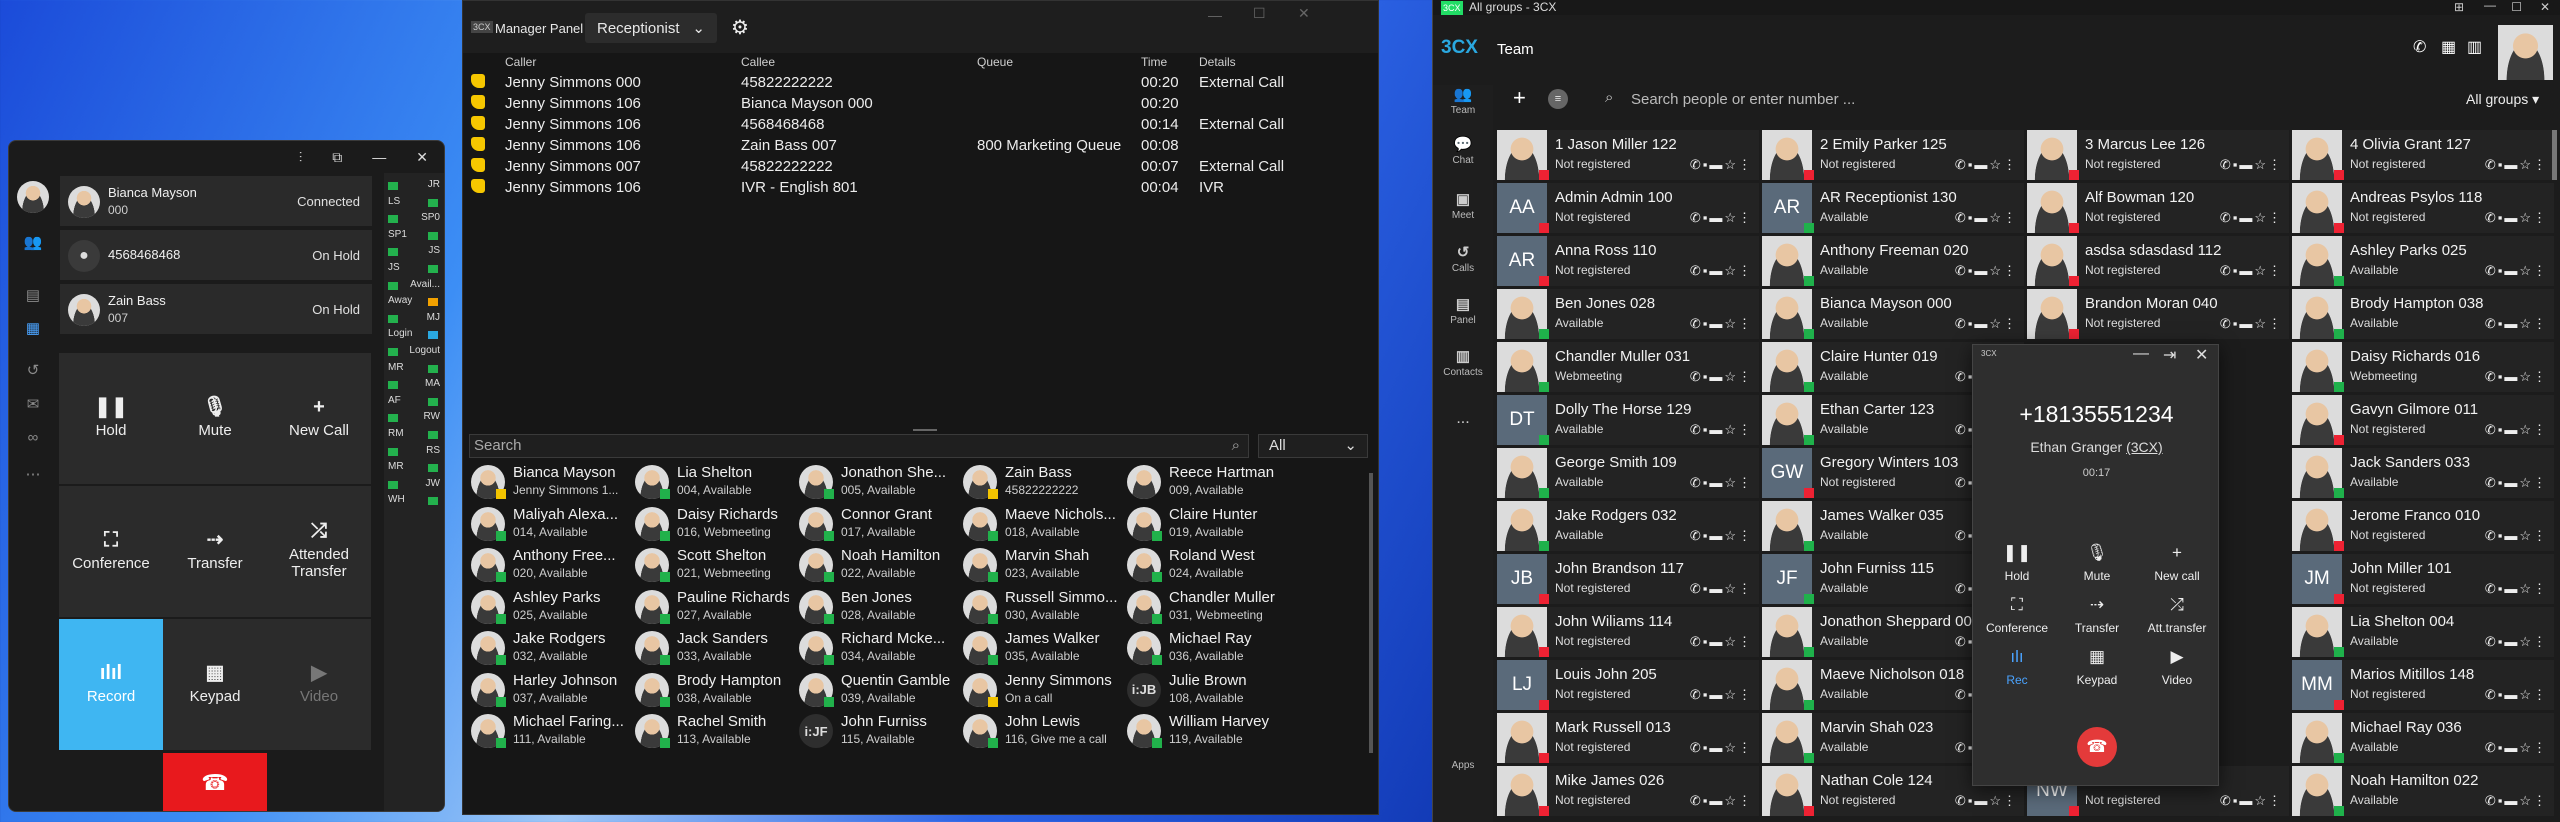 Image resolution: width=2560 pixels, height=822 pixels. Describe the element at coordinates (1893, 261) in the screenshot. I see `team-member-card: Anthony Freeman 020 Available ✆▪▬☆⋮` at that location.